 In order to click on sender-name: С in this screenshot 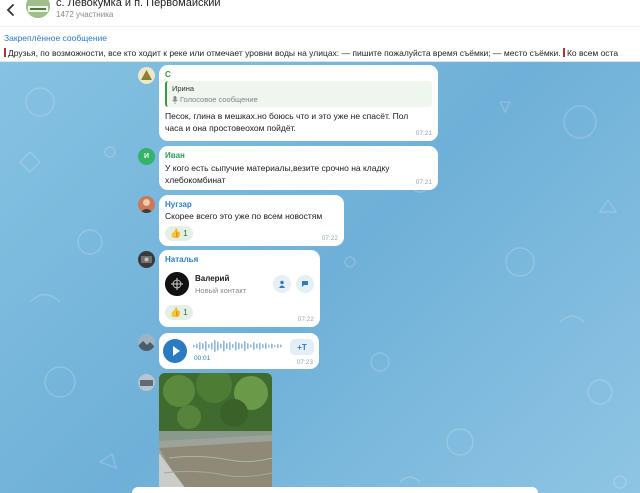, I will do `click(168, 74)`.